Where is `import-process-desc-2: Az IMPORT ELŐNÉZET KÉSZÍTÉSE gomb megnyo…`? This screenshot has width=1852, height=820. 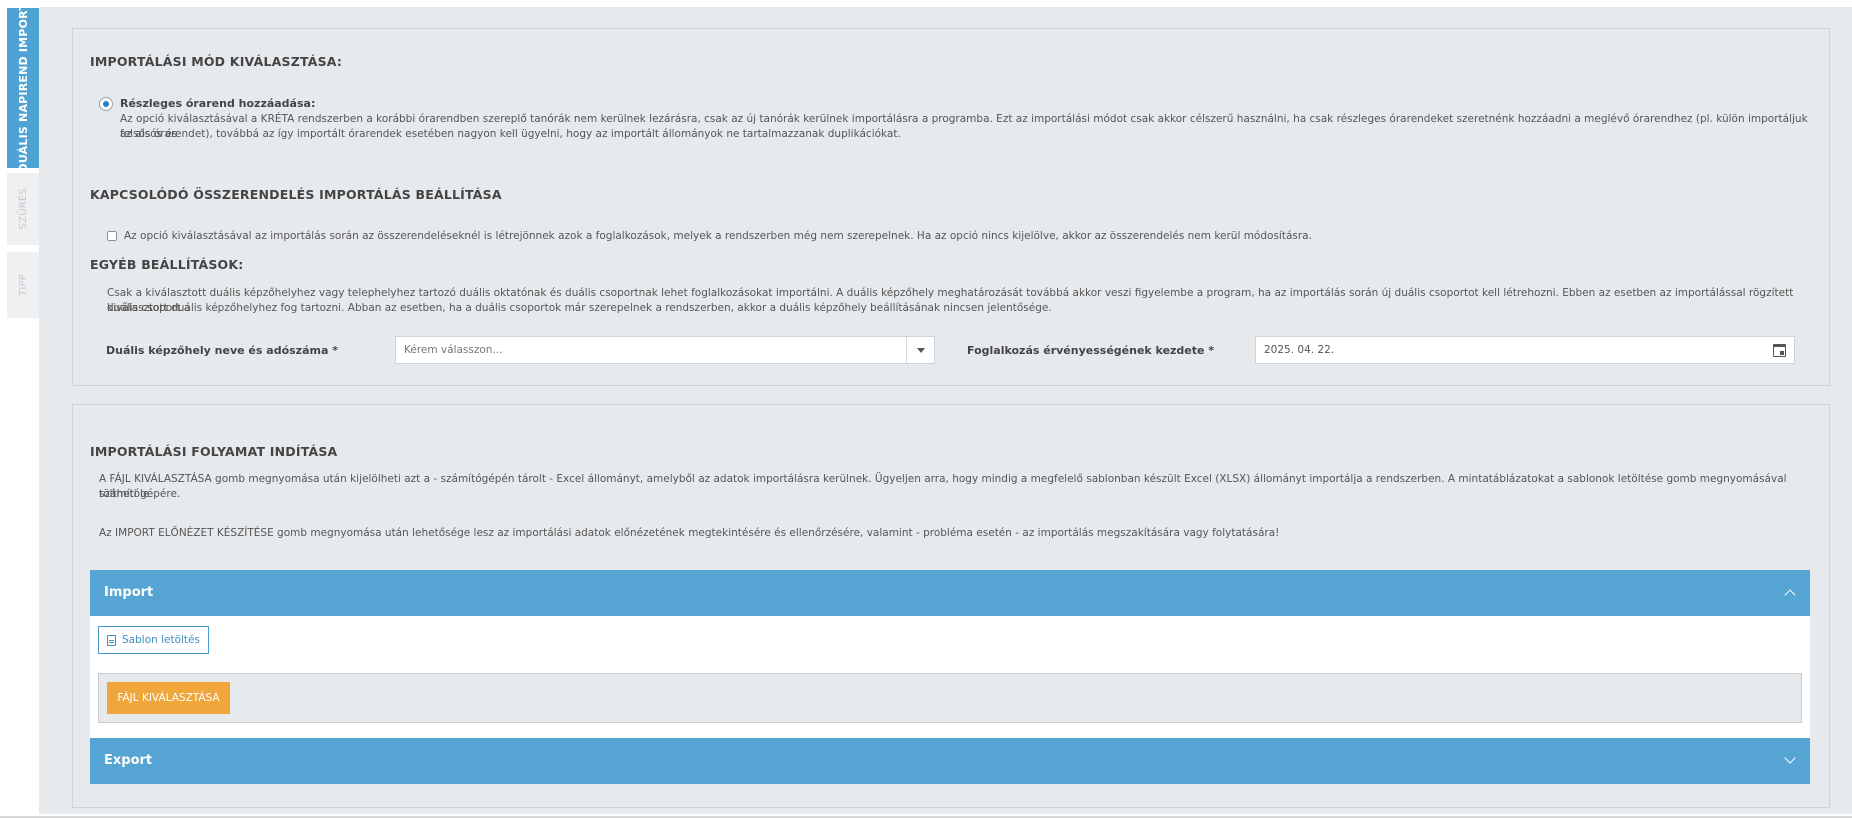 import-process-desc-2: Az IMPORT ELŐNÉZET KÉSZÍTÉSE gomb megnyo… is located at coordinates (689, 533).